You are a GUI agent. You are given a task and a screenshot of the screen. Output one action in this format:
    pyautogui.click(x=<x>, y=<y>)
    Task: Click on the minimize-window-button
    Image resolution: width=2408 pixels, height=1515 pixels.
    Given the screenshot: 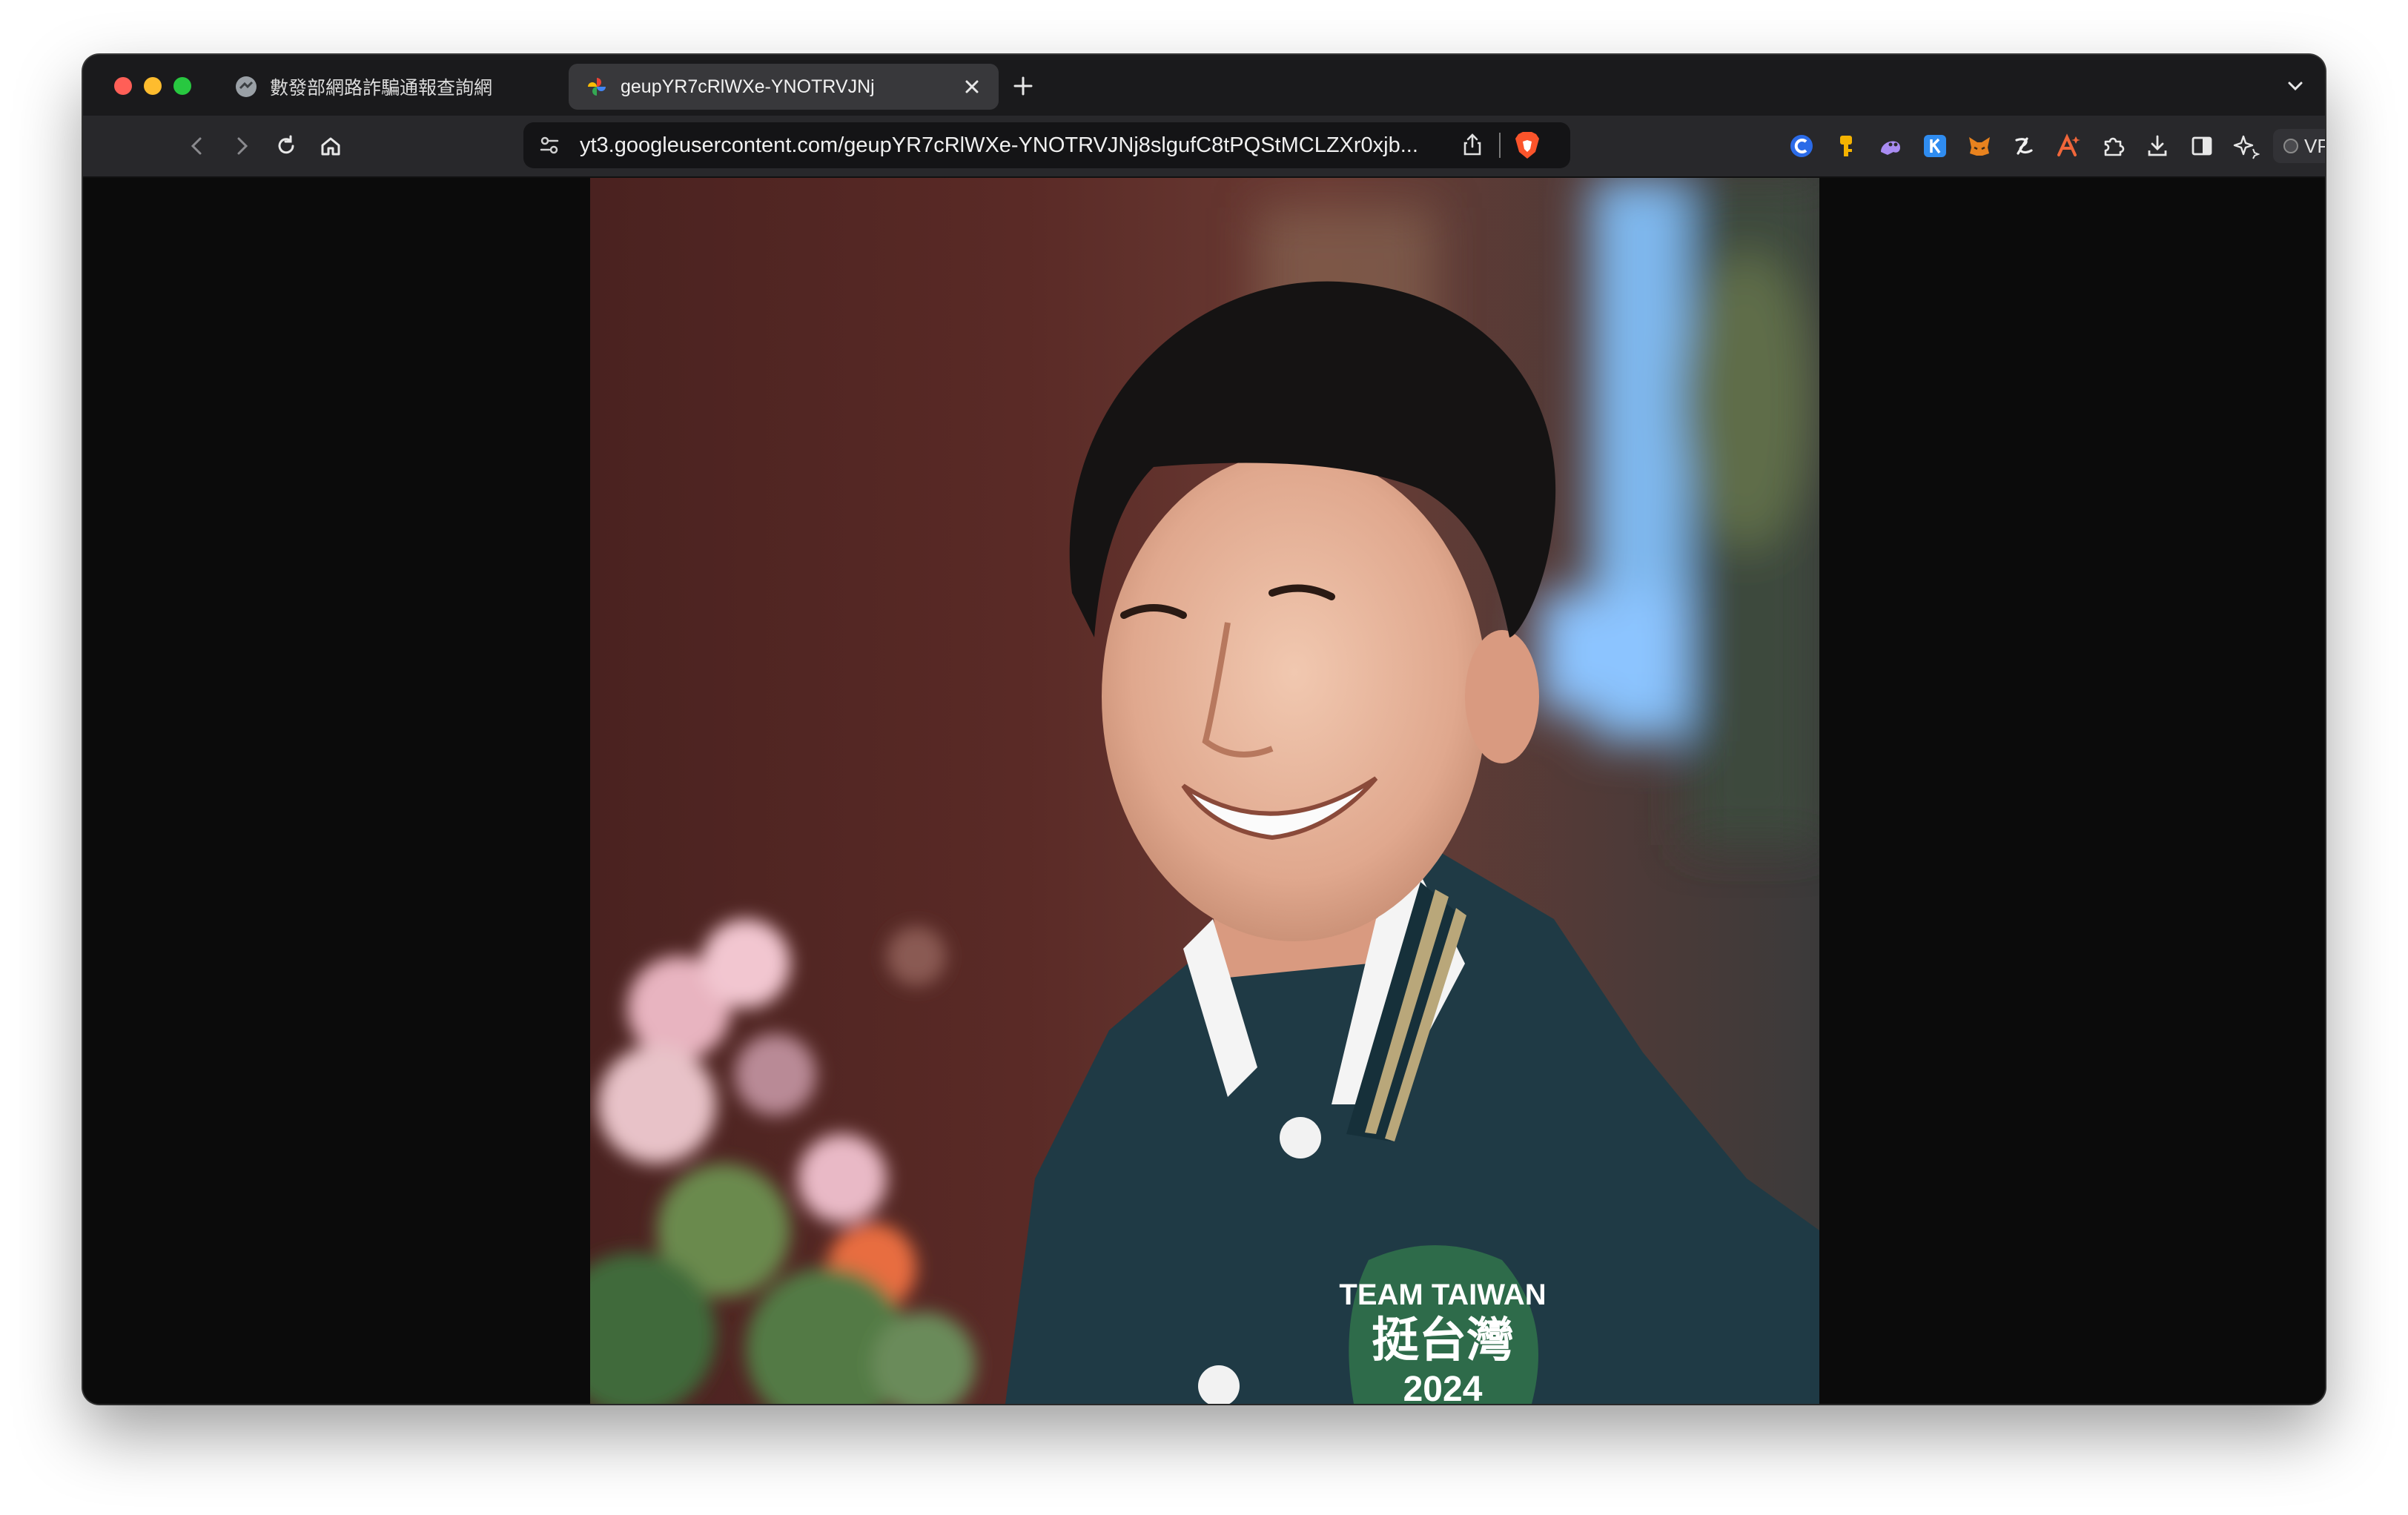 What is the action you would take?
    pyautogui.click(x=153, y=86)
    